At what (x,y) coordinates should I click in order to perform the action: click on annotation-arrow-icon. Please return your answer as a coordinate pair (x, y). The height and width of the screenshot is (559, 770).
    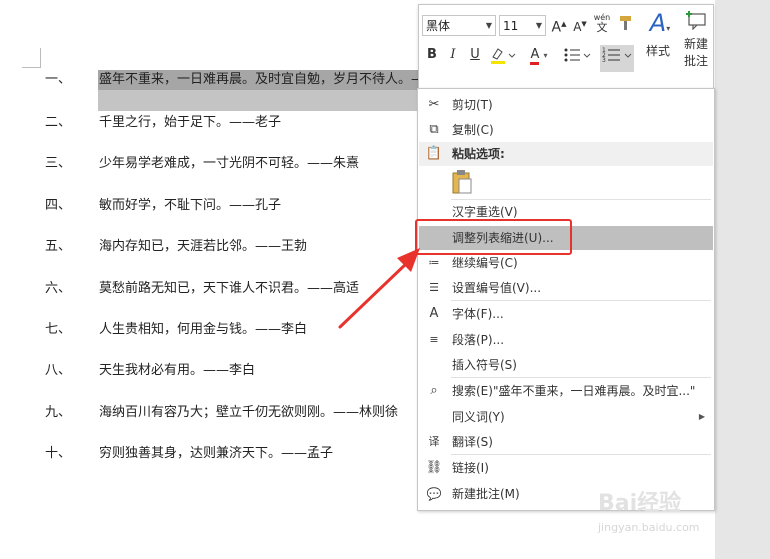
    Looking at the image, I should click on (379, 288).